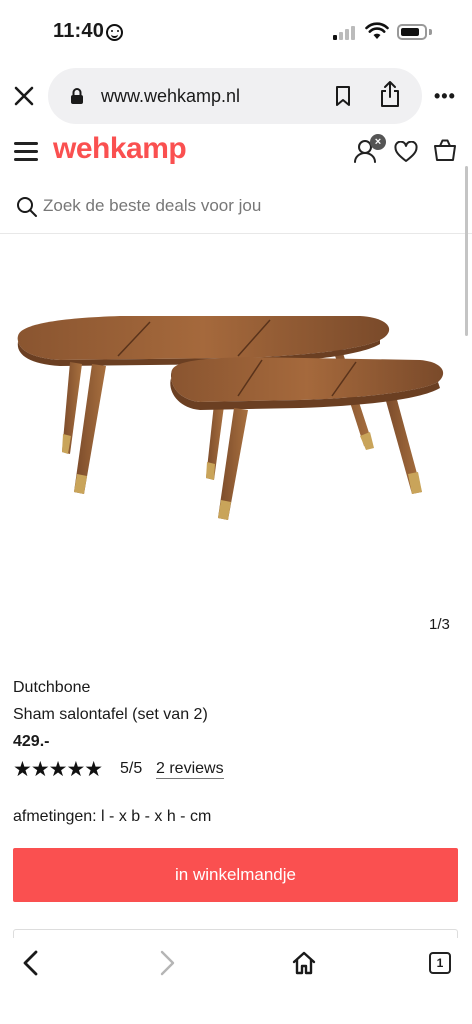 This screenshot has width=472, height=1024. I want to click on forward-icon, so click(167, 963).